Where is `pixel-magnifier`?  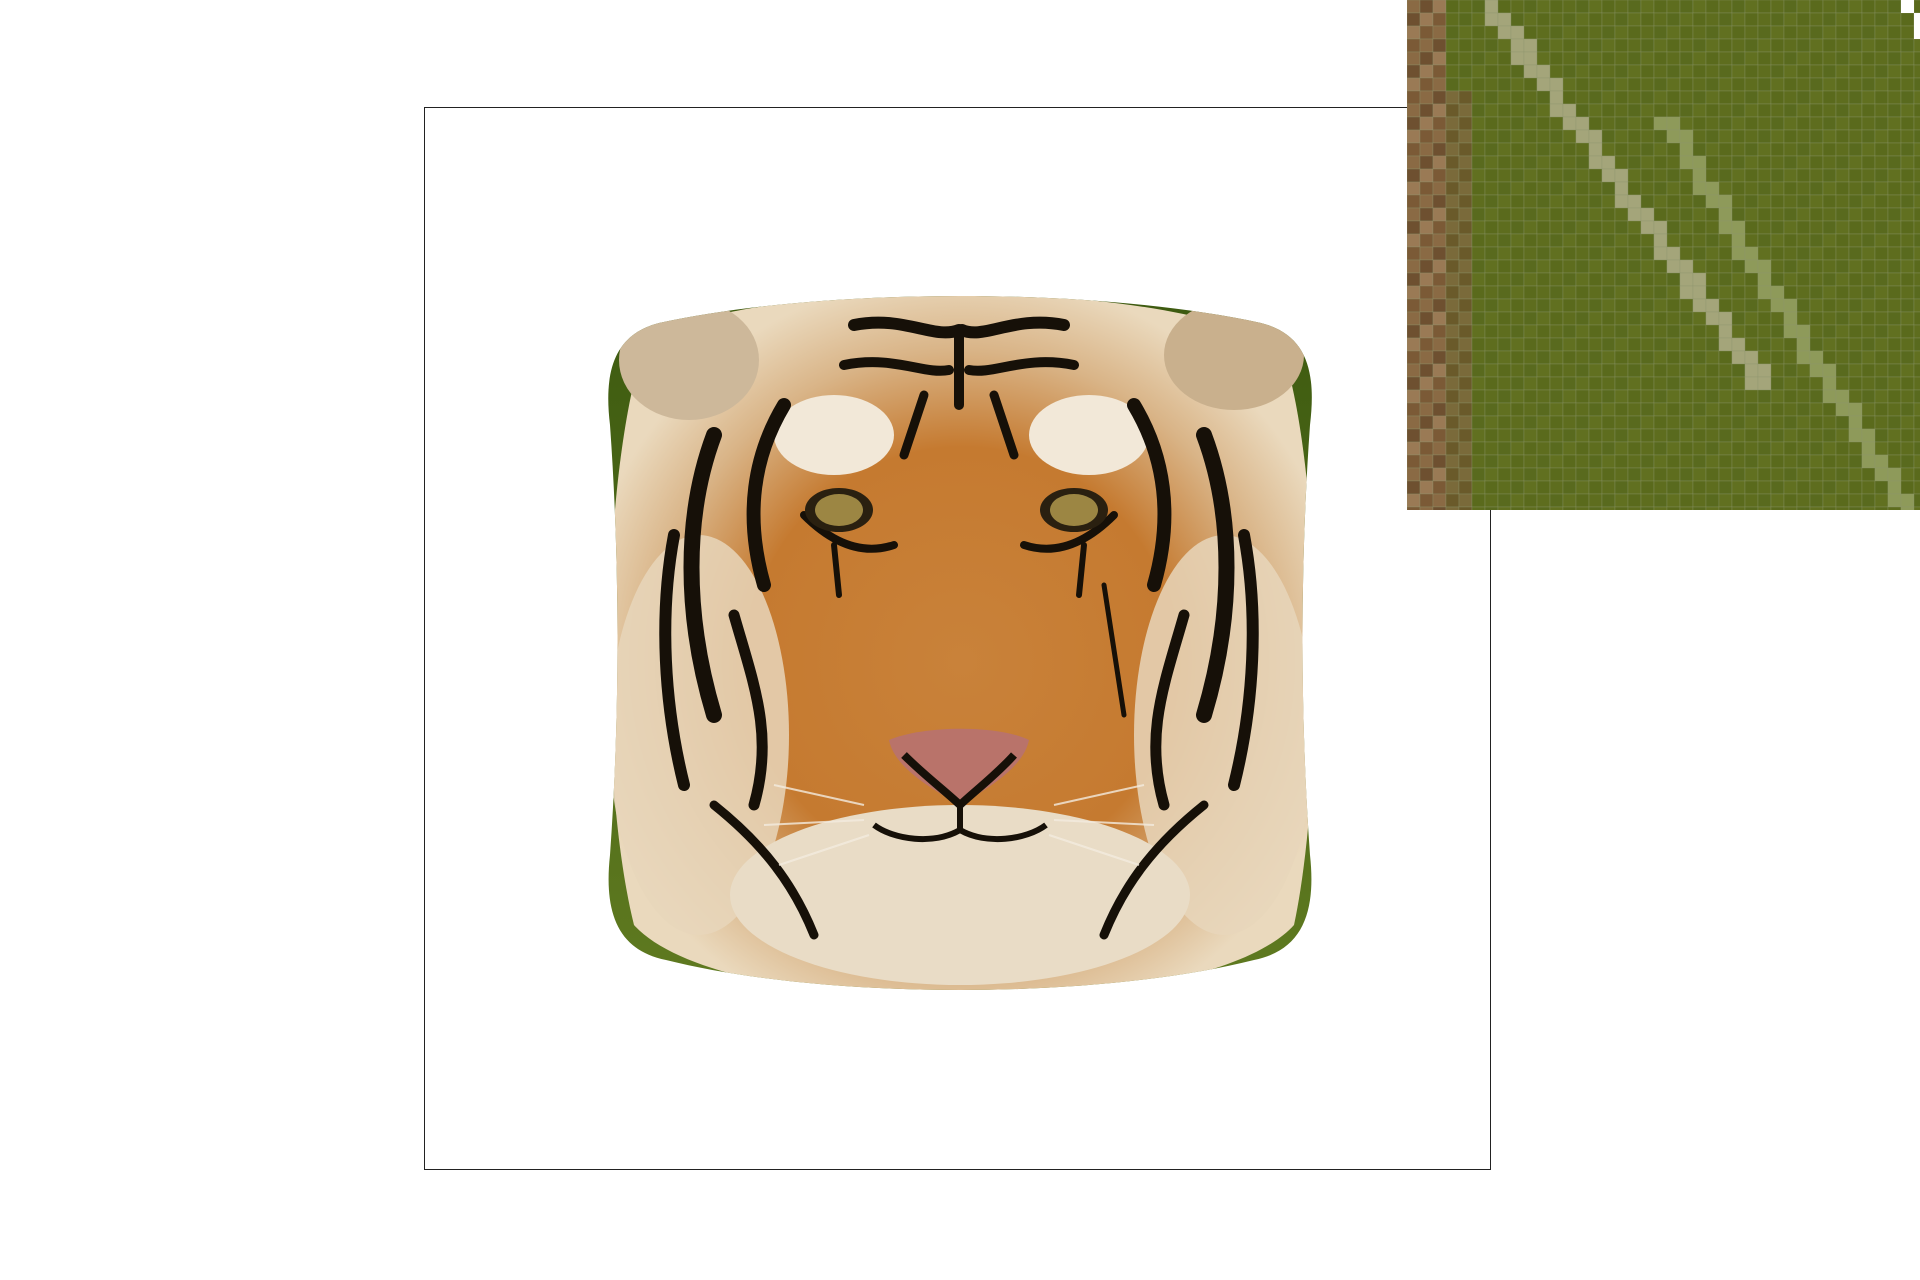 pixel-magnifier is located at coordinates (1663, 255).